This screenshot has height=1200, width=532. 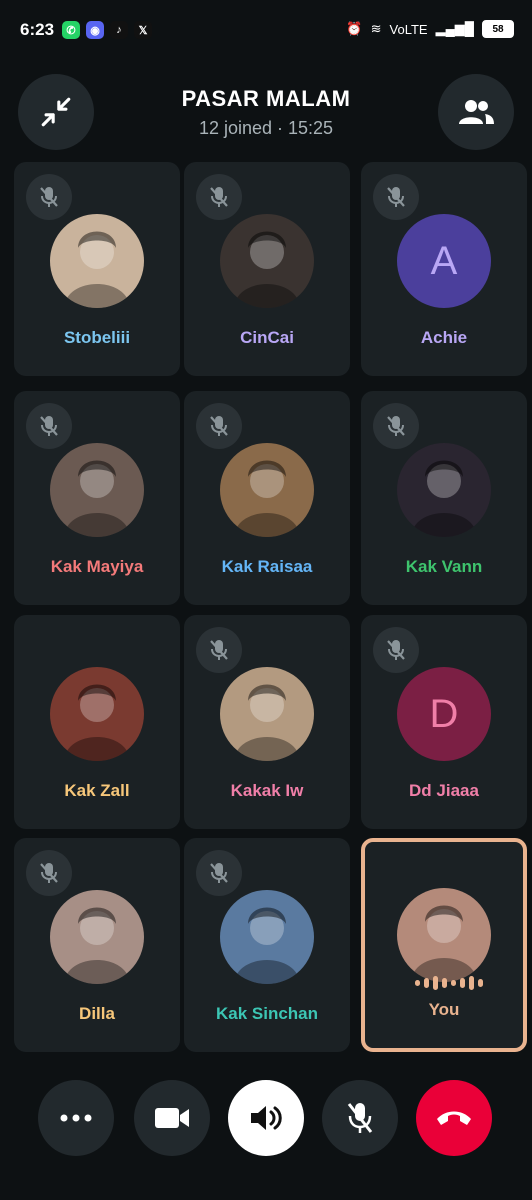 I want to click on participant-tile: You, so click(x=444, y=945).